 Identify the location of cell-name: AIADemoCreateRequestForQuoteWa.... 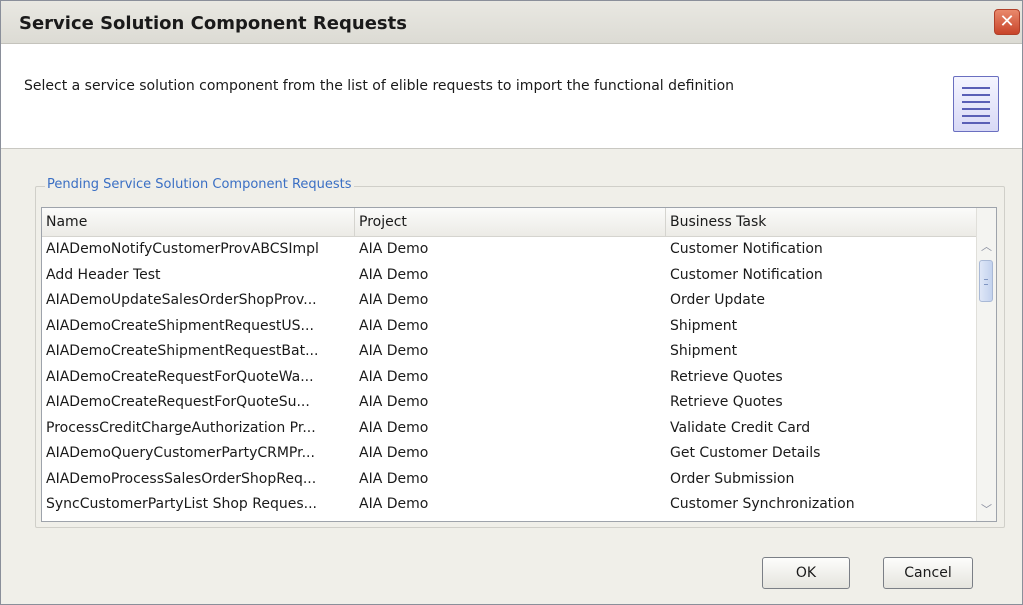
(180, 376).